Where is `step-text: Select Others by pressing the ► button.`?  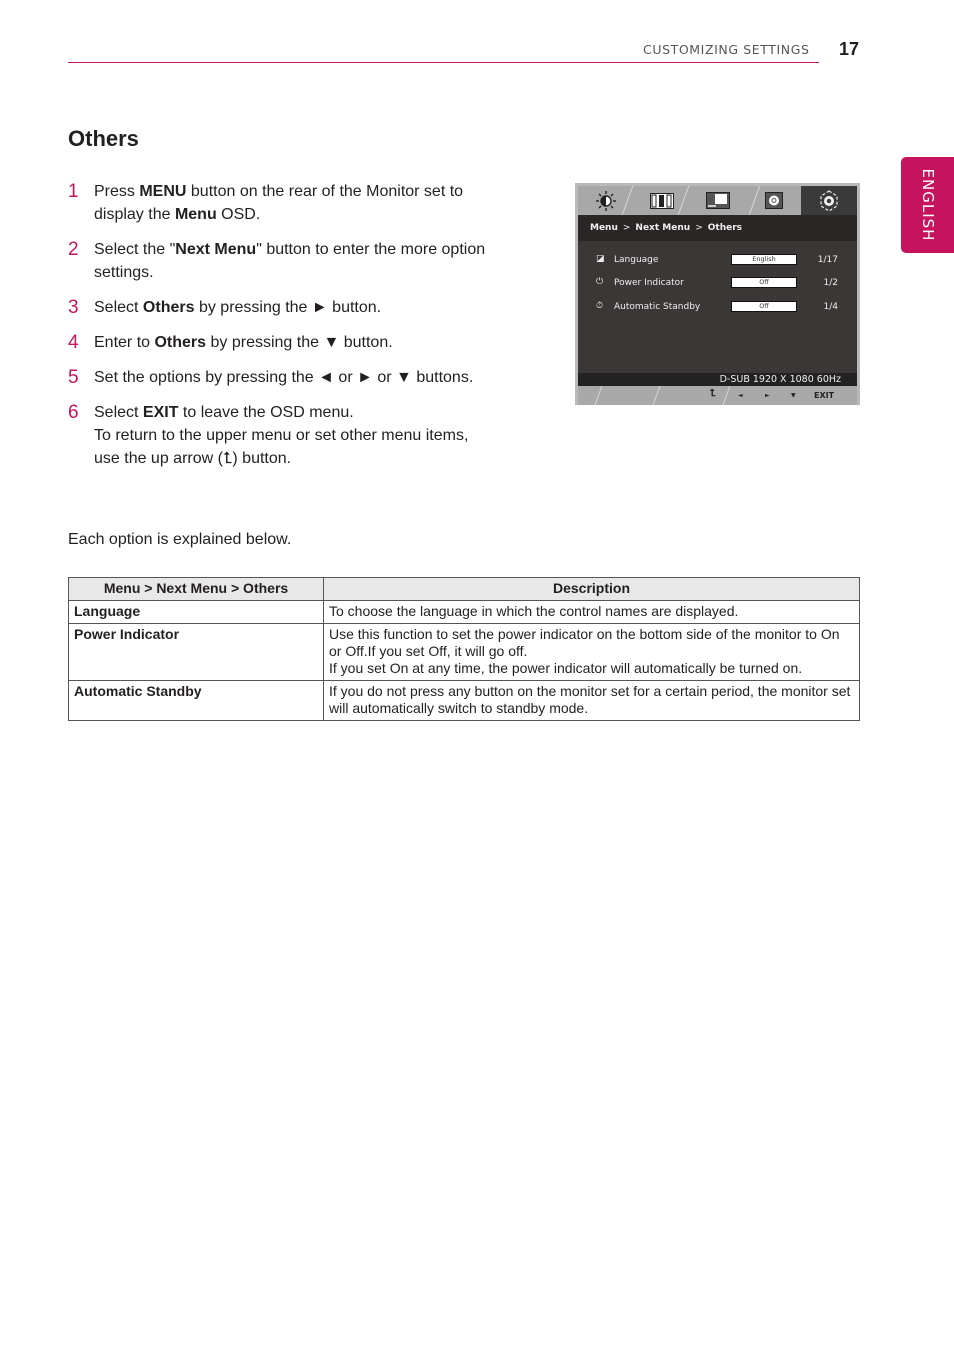
step-text: Select Others by pressing the ► button. is located at coordinates (296, 307).